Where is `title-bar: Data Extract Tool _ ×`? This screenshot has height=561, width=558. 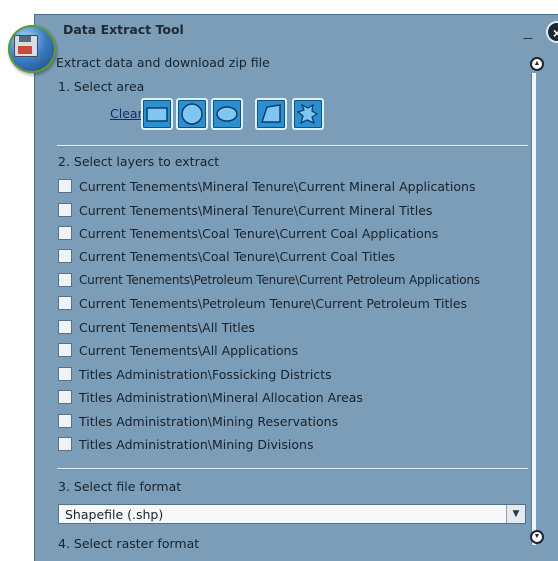
title-bar: Data Extract Tool _ × is located at coordinates (296, 32).